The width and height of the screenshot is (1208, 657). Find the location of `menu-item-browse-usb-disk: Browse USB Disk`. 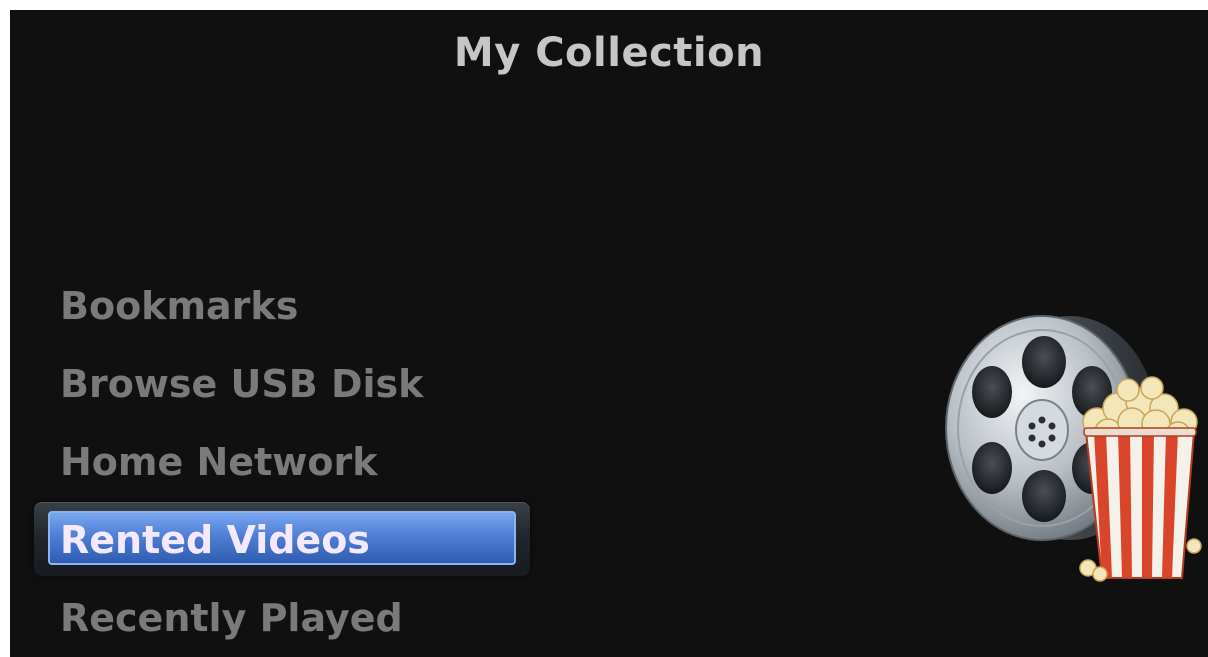

menu-item-browse-usb-disk: Browse USB Disk is located at coordinates (294, 384).